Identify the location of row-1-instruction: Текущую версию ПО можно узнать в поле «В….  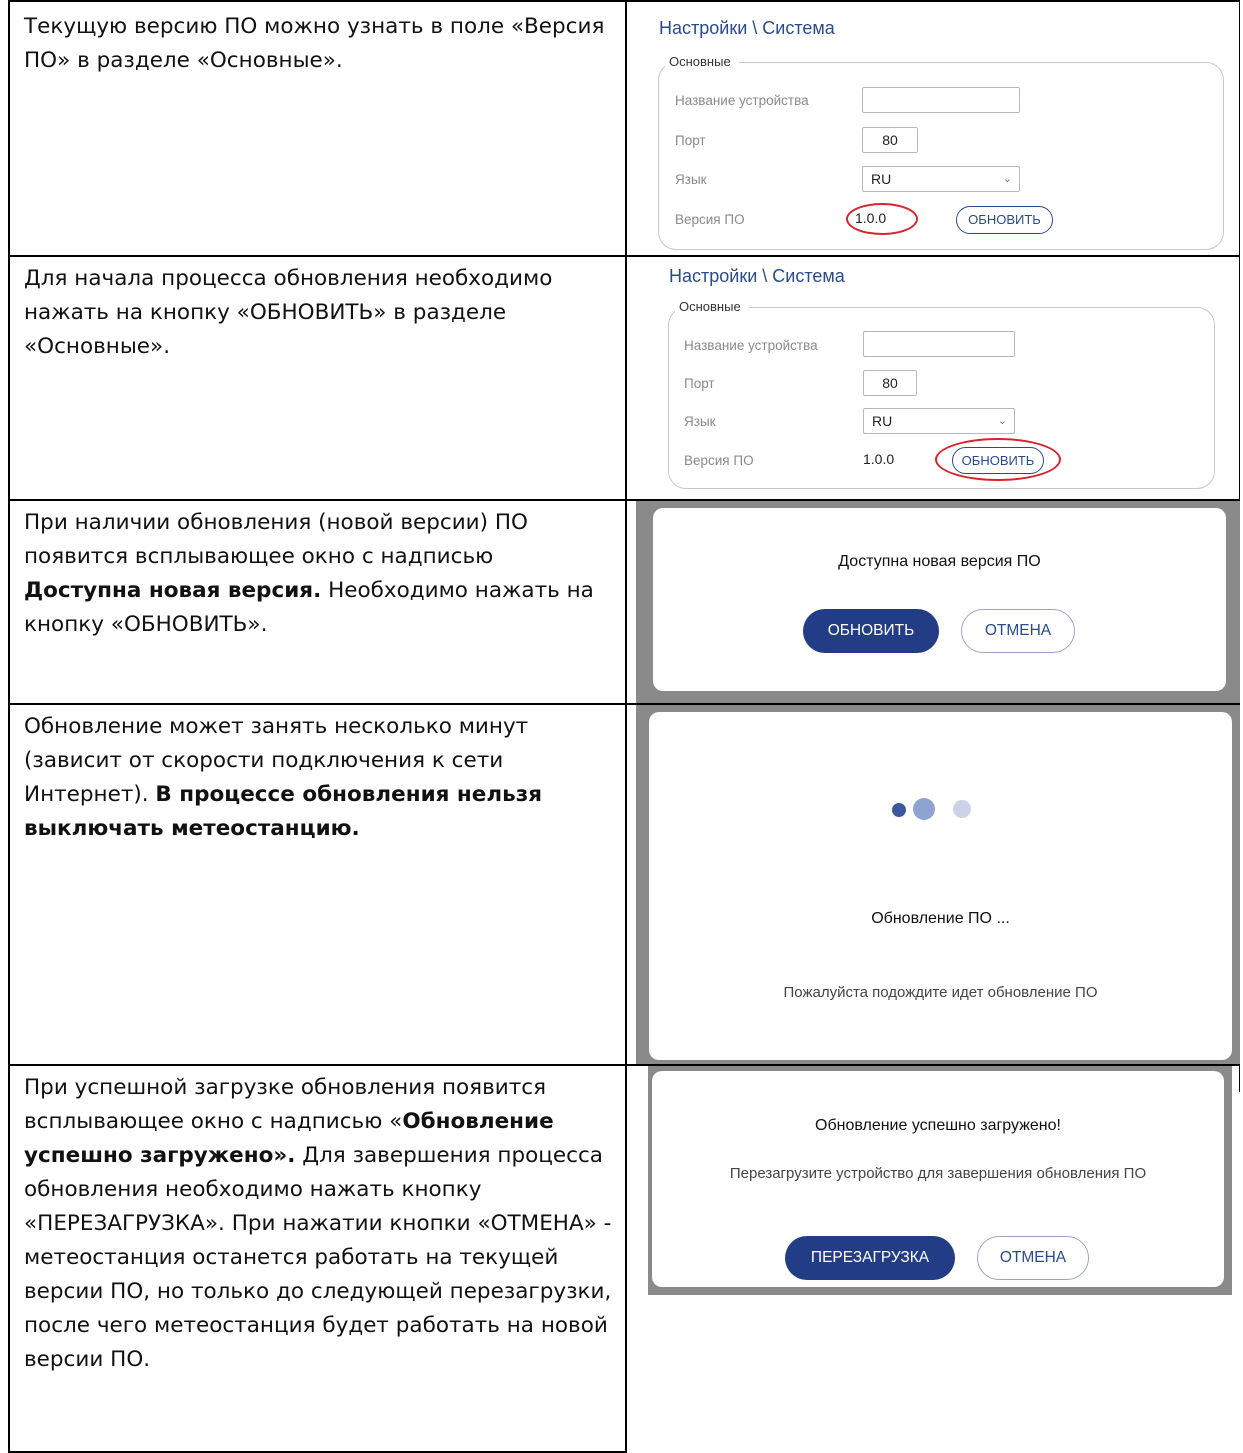
(314, 43).